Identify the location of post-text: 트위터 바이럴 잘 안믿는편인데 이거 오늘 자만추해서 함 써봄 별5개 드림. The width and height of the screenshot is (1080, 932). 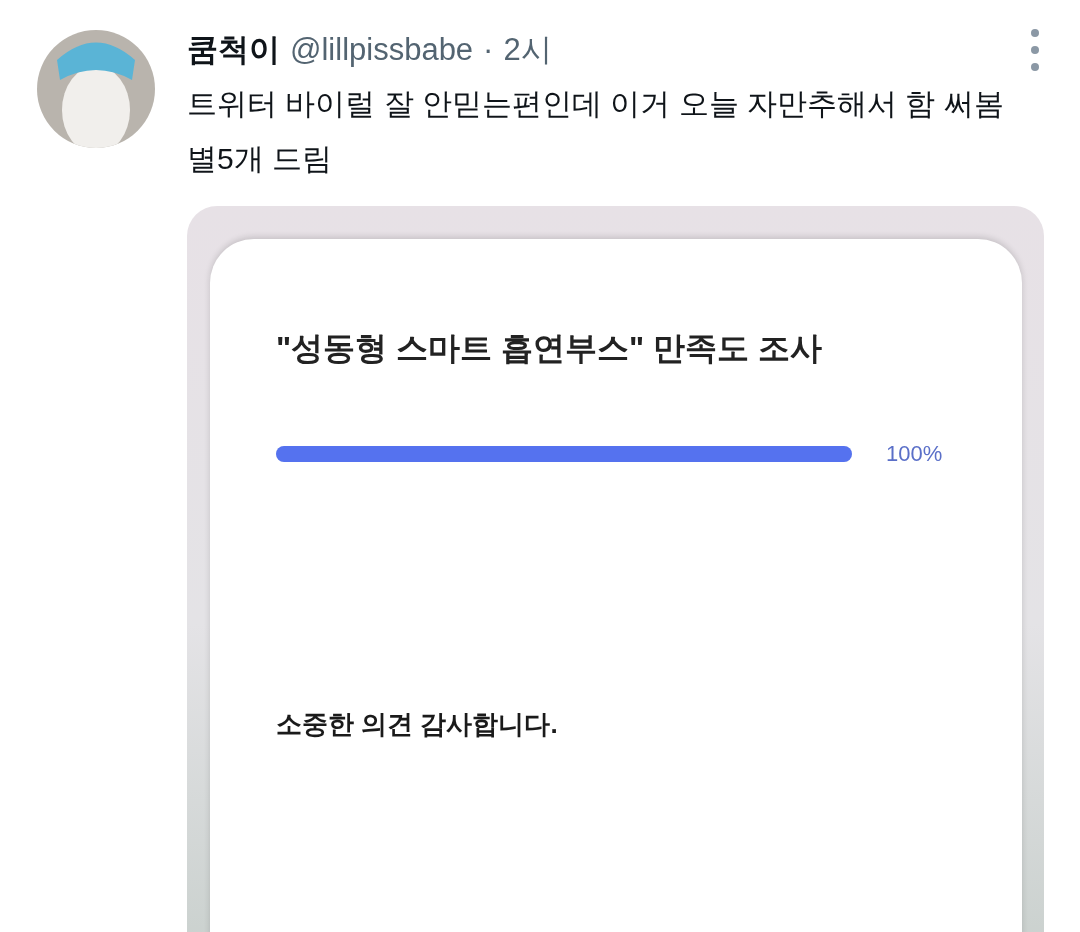
(596, 131).